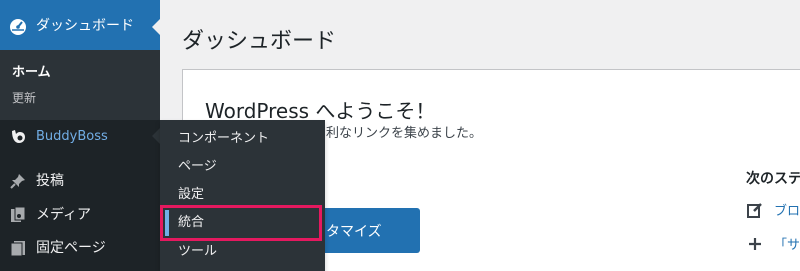 The width and height of the screenshot is (800, 271). What do you see at coordinates (259, 41) in the screenshot?
I see `page-title: ダッシュボード` at bounding box center [259, 41].